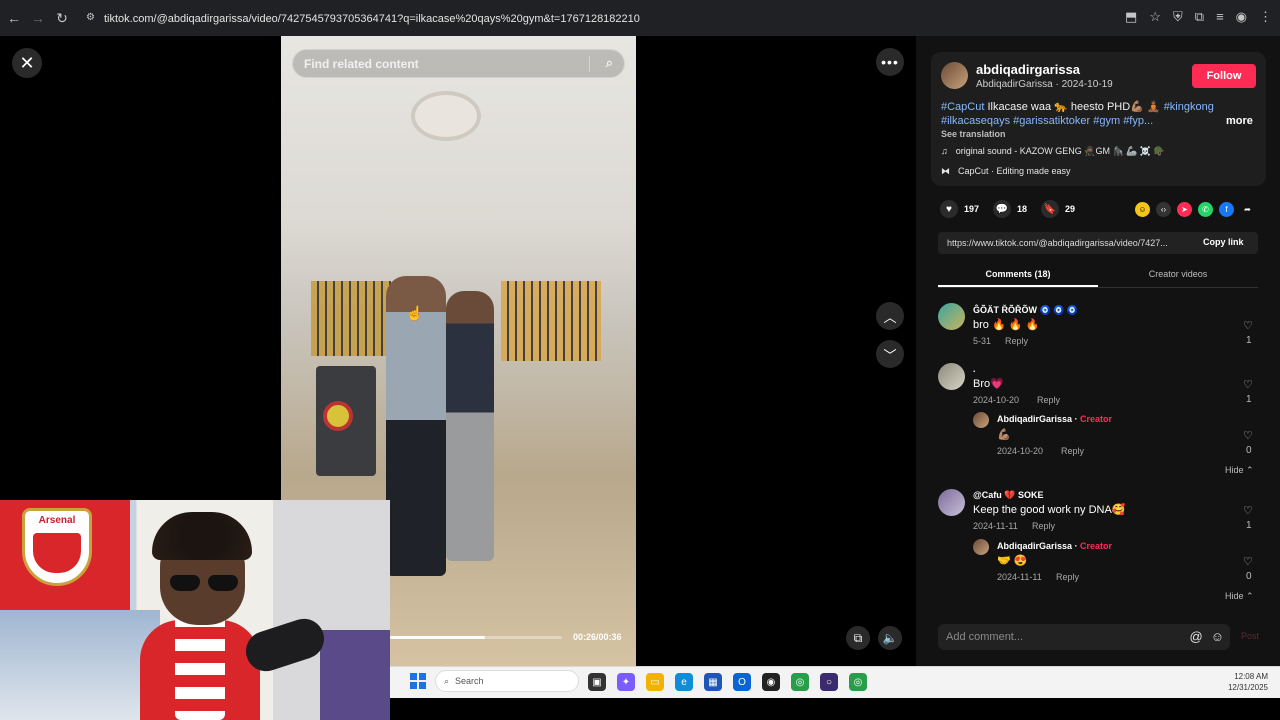  Describe the element at coordinates (1131, 17) in the screenshot. I see `install-app-icon: ⬒` at that location.